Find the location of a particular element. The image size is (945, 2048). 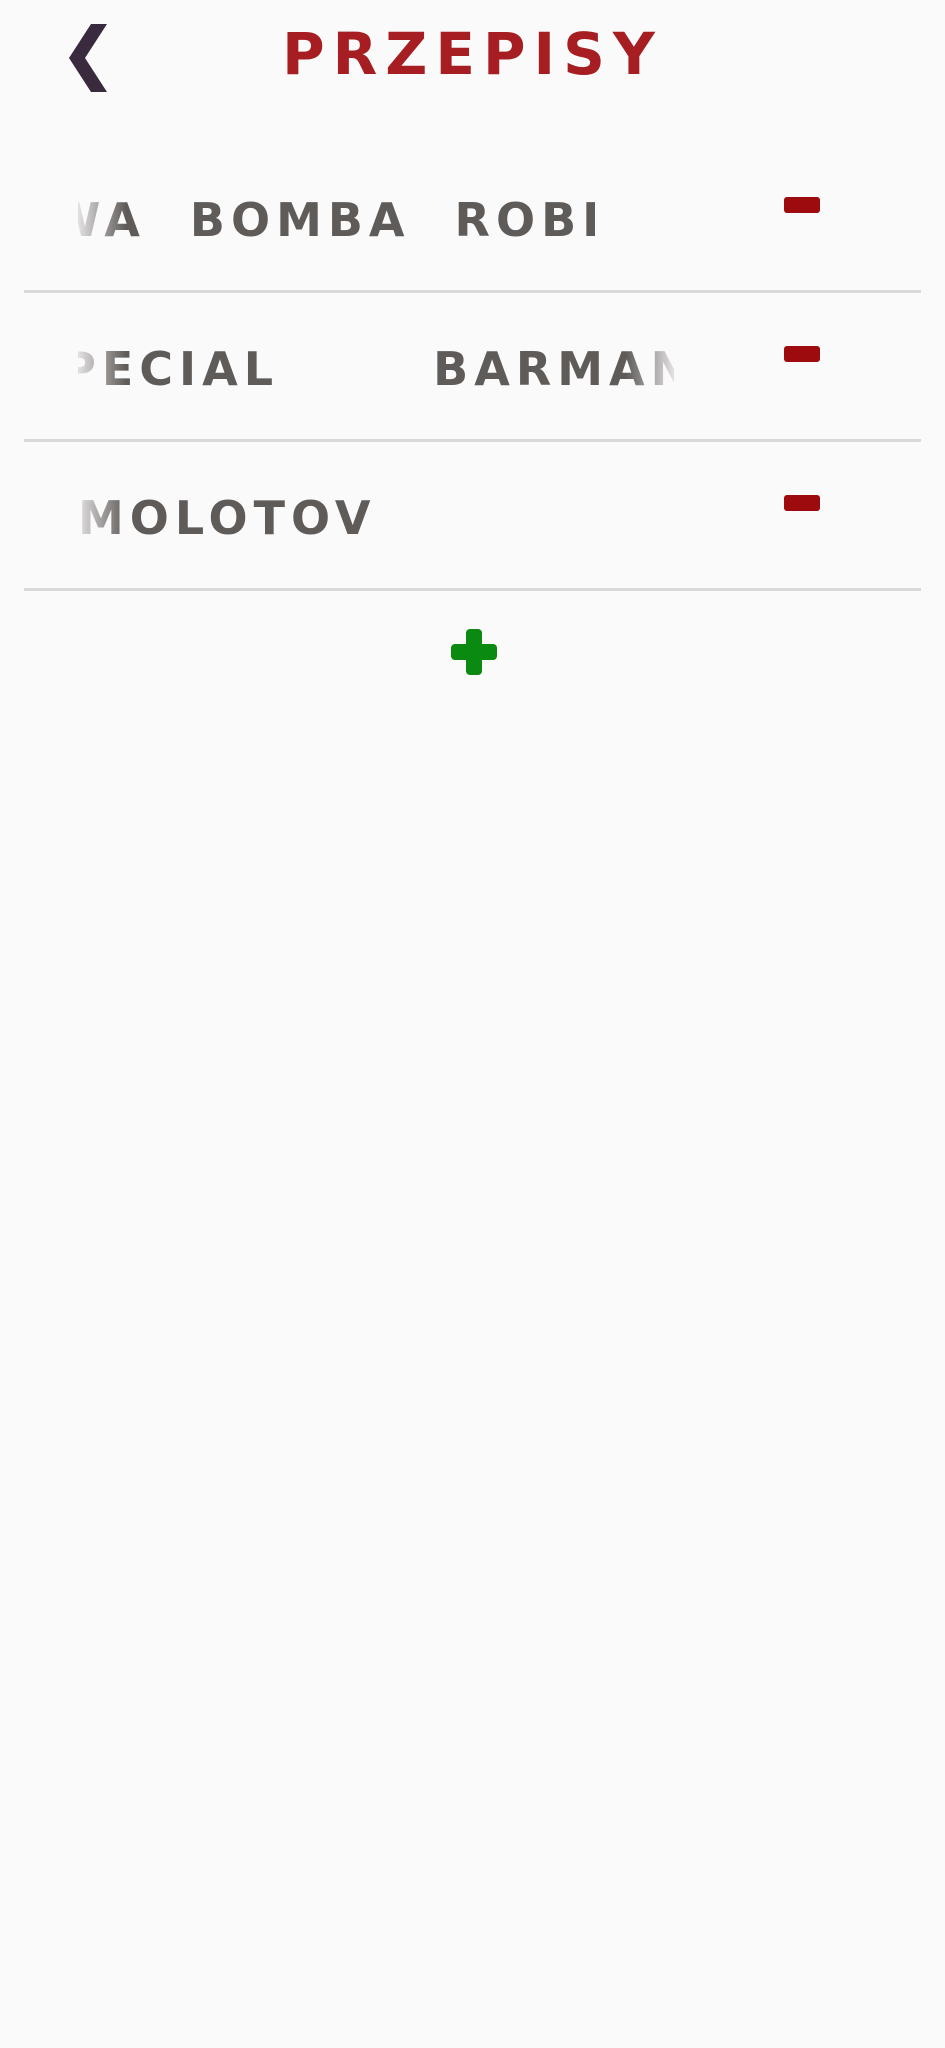

recipe-name: SPECIAL BARMAN is located at coordinates (376, 369).